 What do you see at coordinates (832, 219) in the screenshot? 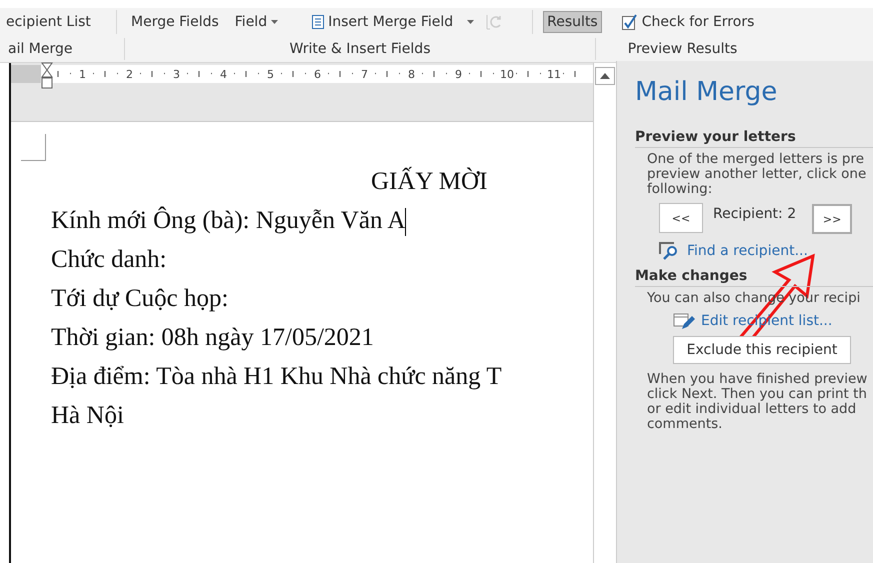
I see `next-recipient-button: >>` at bounding box center [832, 219].